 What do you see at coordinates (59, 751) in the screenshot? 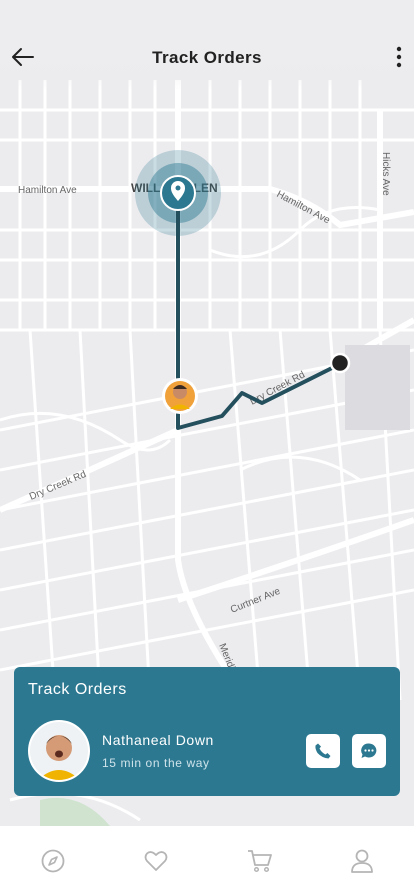
I see `avatar` at bounding box center [59, 751].